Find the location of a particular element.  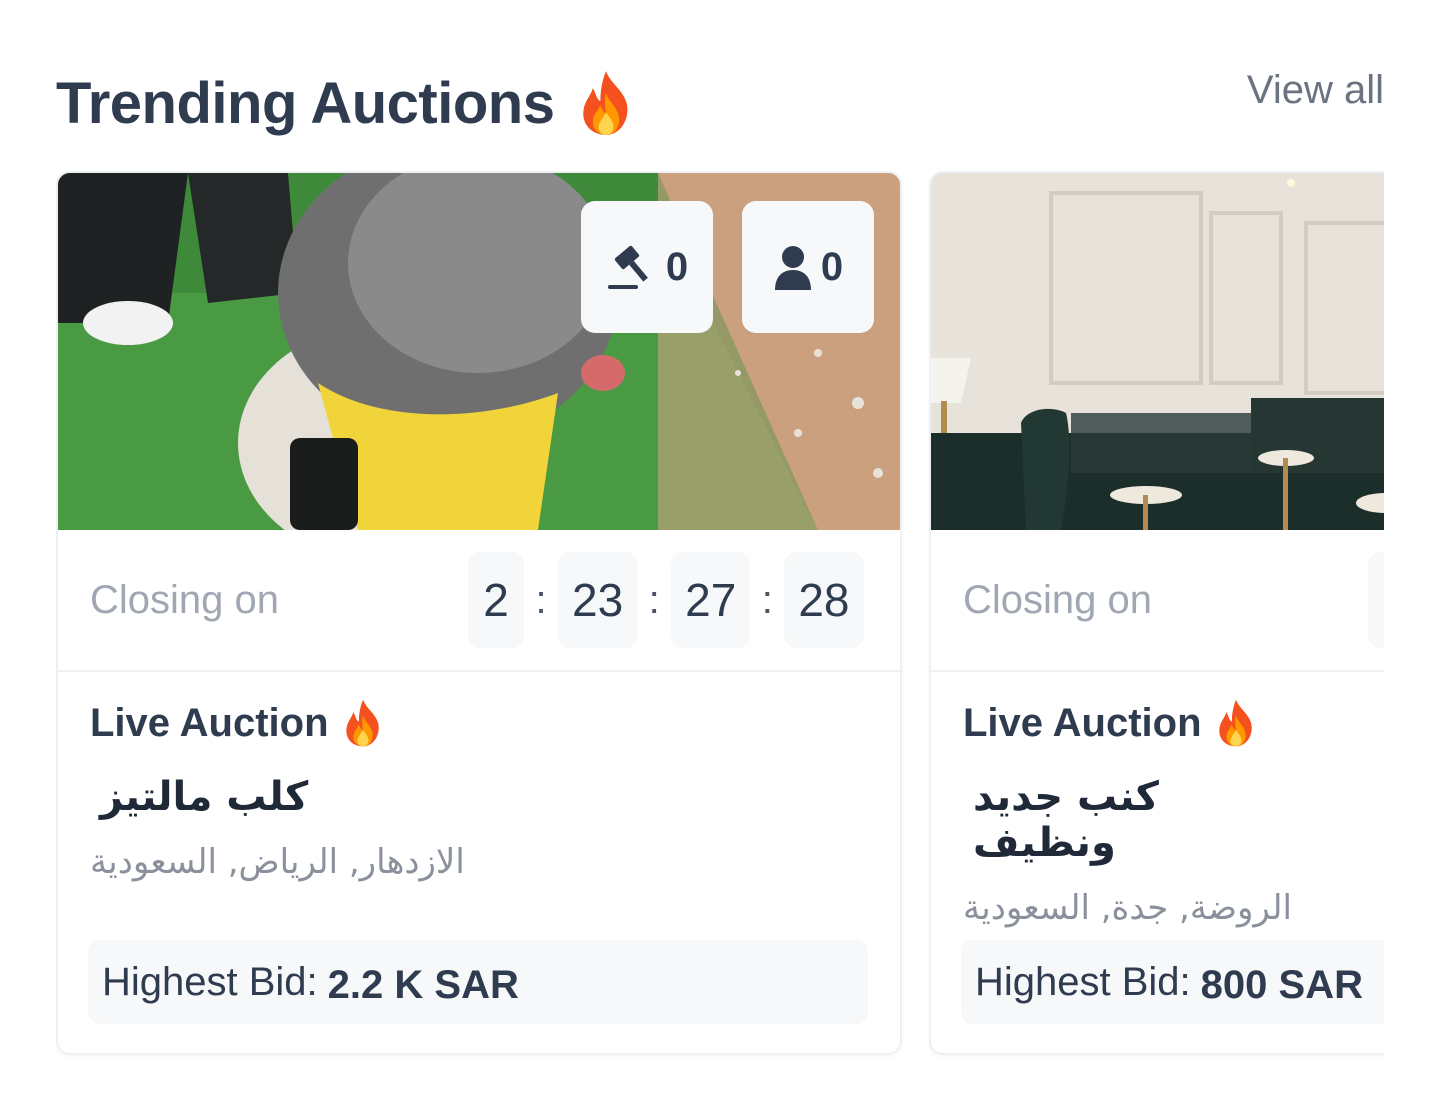

item-location: الازدهار, الرياض, السعودية is located at coordinates (277, 862).